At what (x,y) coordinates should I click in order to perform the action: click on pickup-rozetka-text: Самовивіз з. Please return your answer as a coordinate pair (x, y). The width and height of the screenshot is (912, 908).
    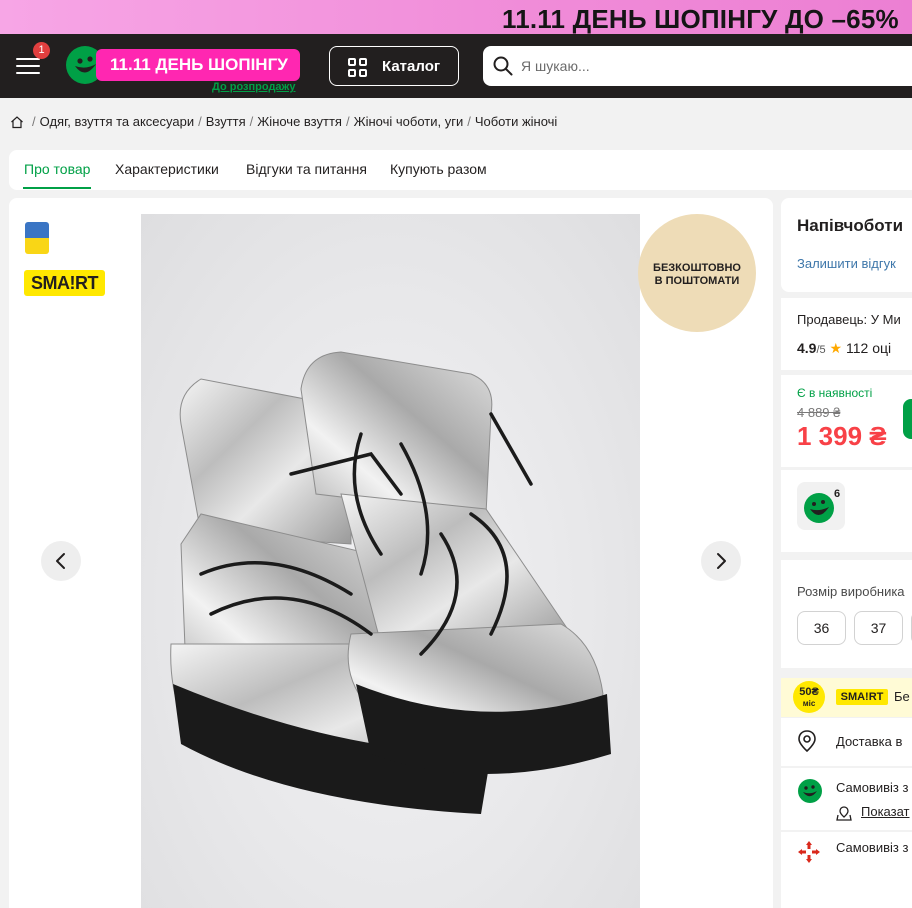
    Looking at the image, I should click on (872, 787).